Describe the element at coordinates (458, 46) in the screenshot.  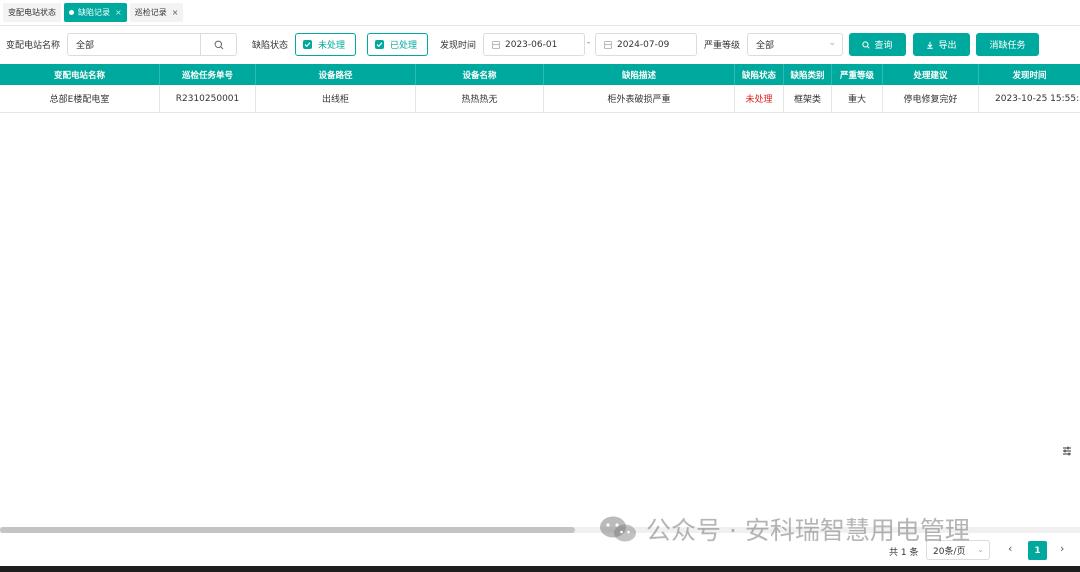
I see `discovery-time-label: 发现时间` at that location.